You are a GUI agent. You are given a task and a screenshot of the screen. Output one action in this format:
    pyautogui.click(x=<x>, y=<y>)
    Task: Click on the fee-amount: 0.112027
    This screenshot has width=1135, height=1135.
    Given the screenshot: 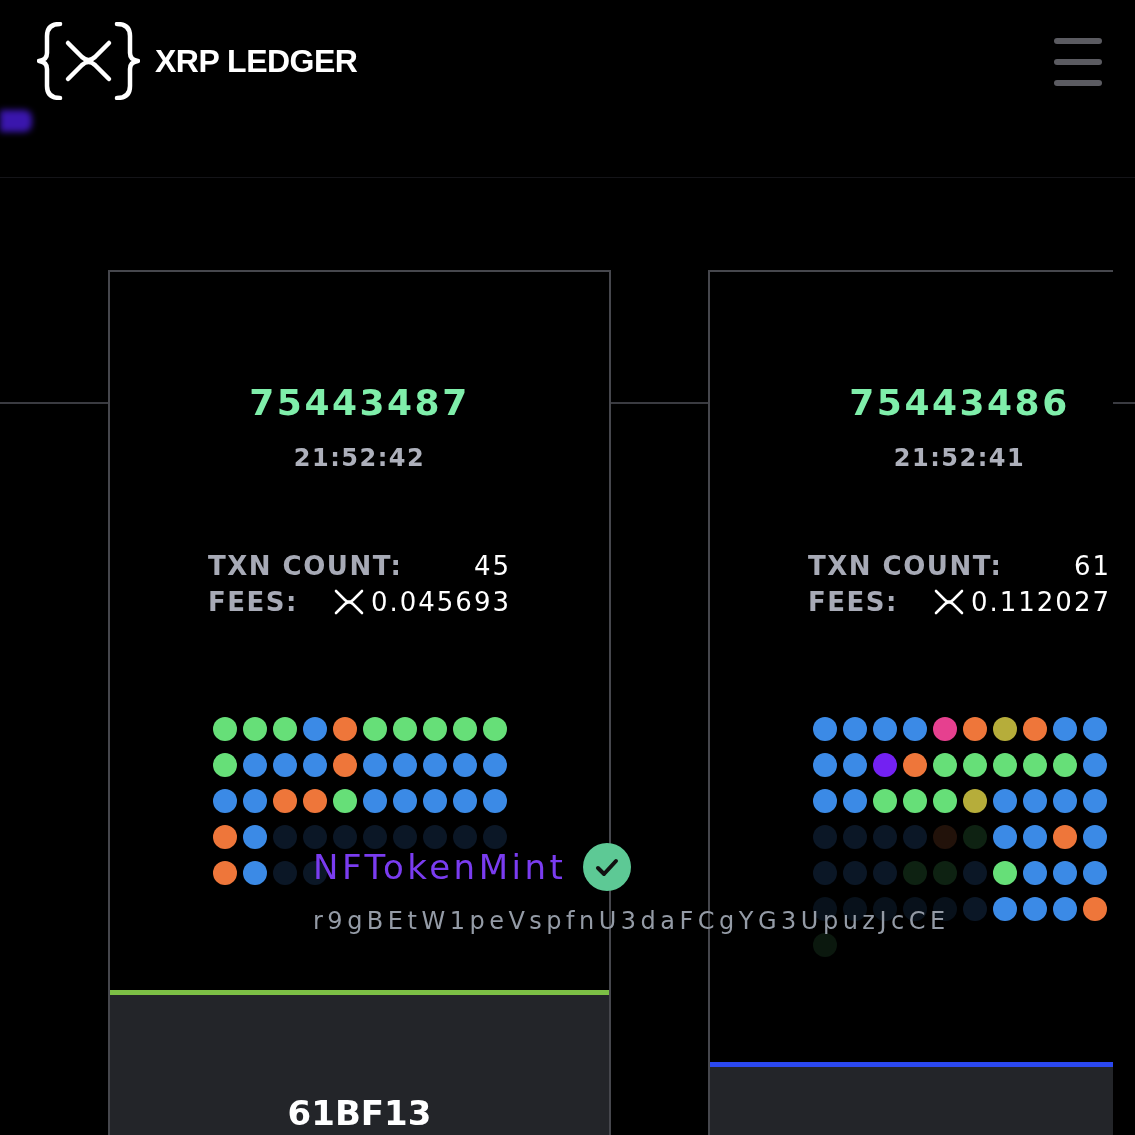 What is the action you would take?
    pyautogui.click(x=1040, y=602)
    